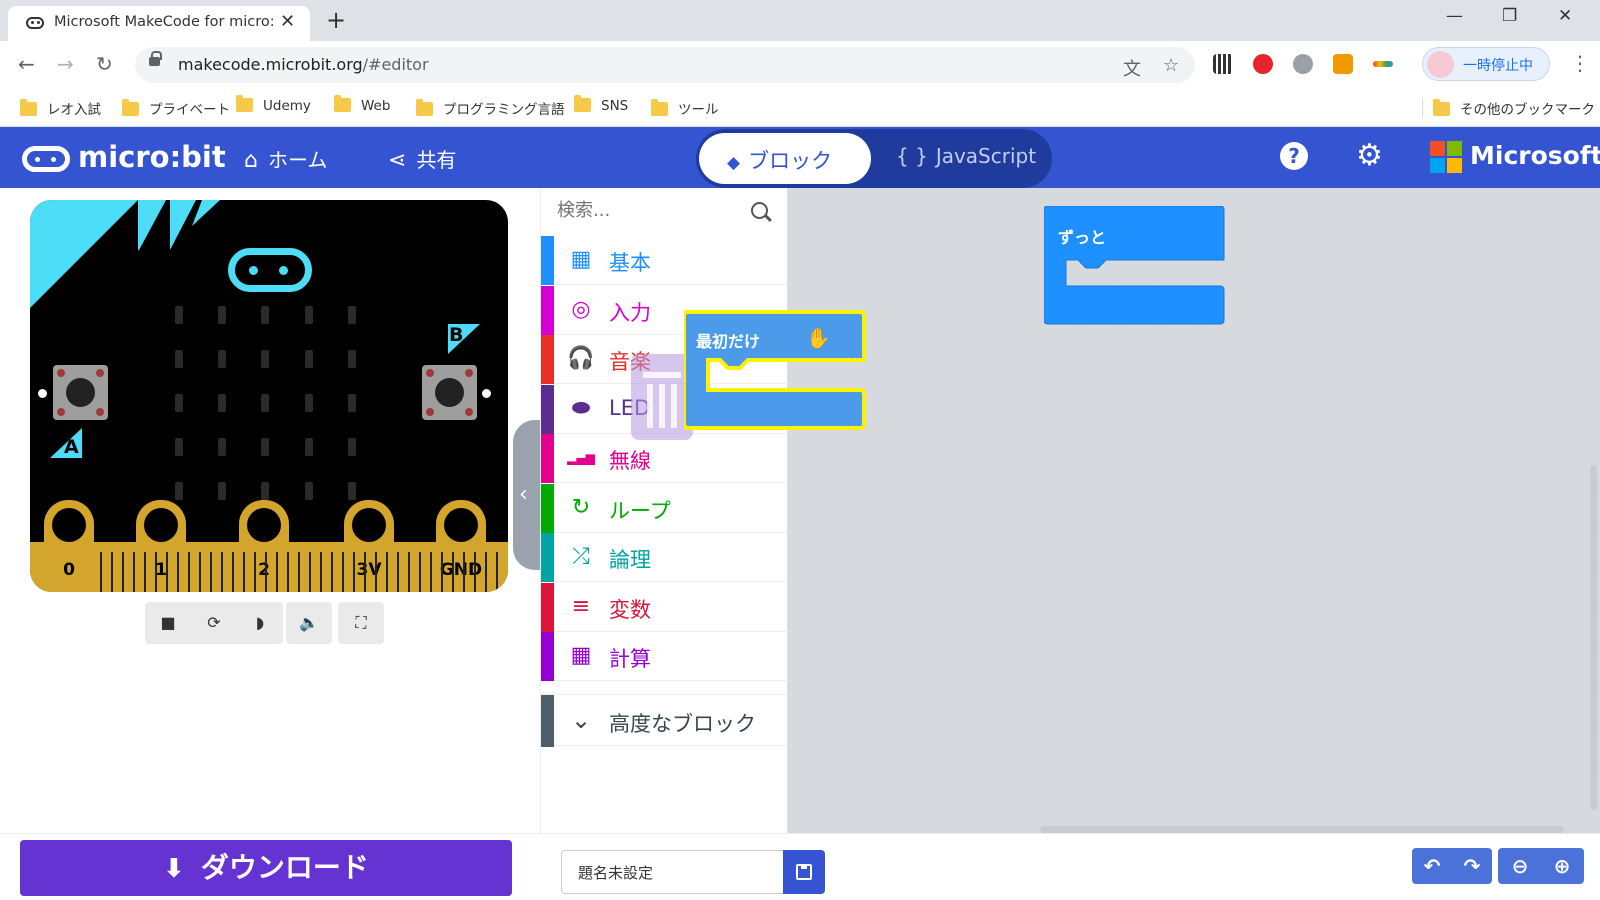  What do you see at coordinates (155, 58) in the screenshot?
I see `lock-icon` at bounding box center [155, 58].